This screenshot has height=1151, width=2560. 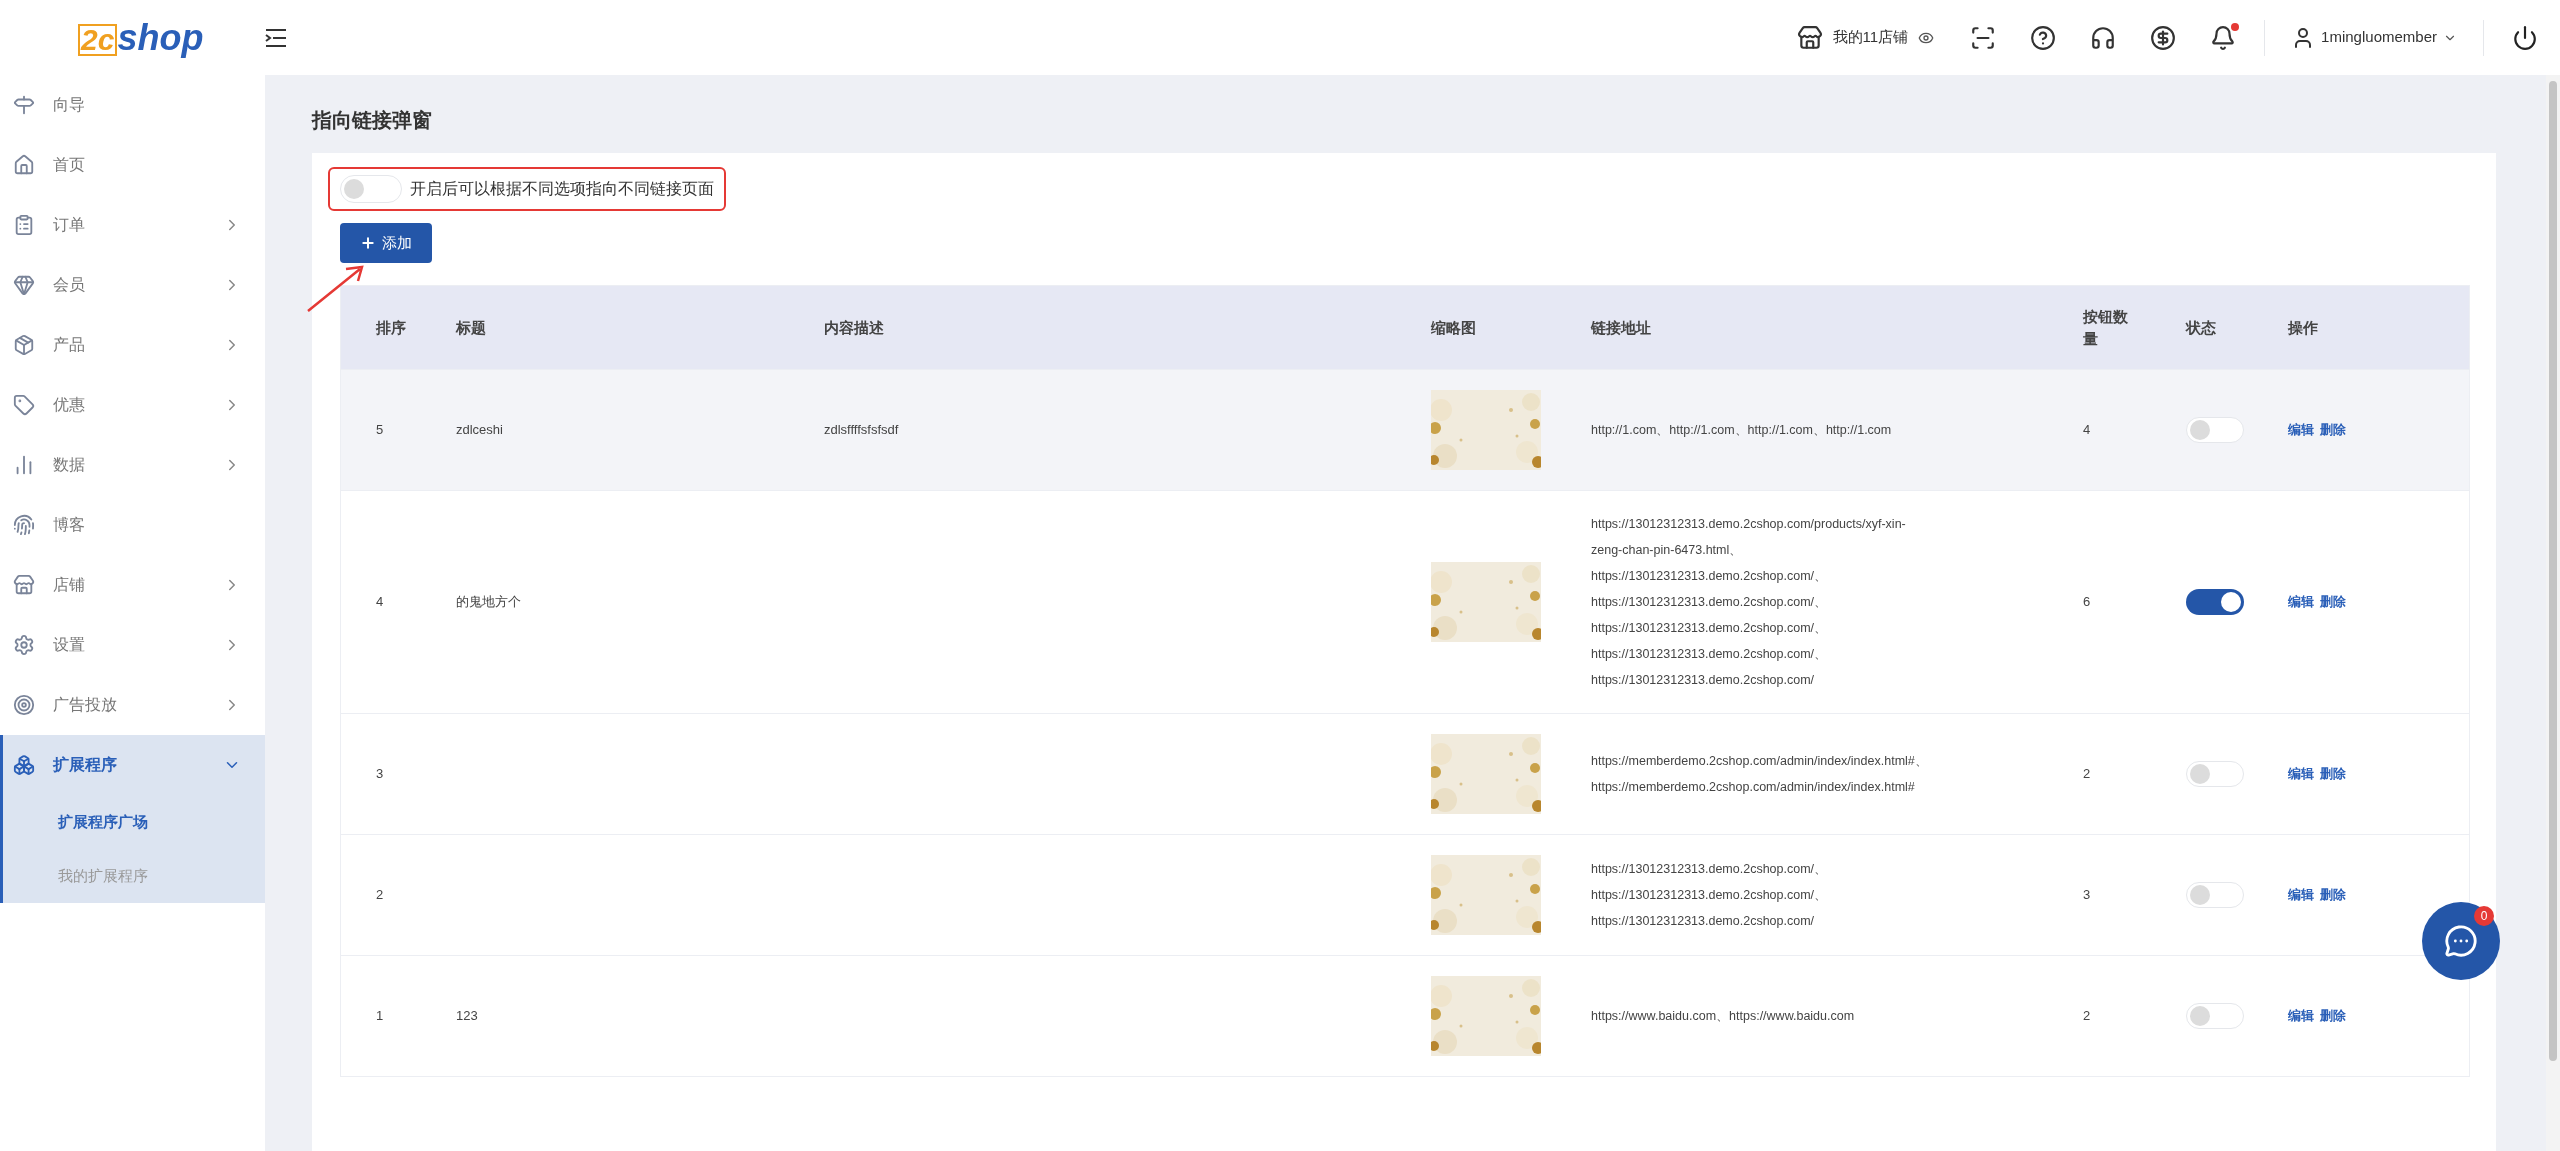 I want to click on sidebar-item: 订单, so click(x=132, y=225).